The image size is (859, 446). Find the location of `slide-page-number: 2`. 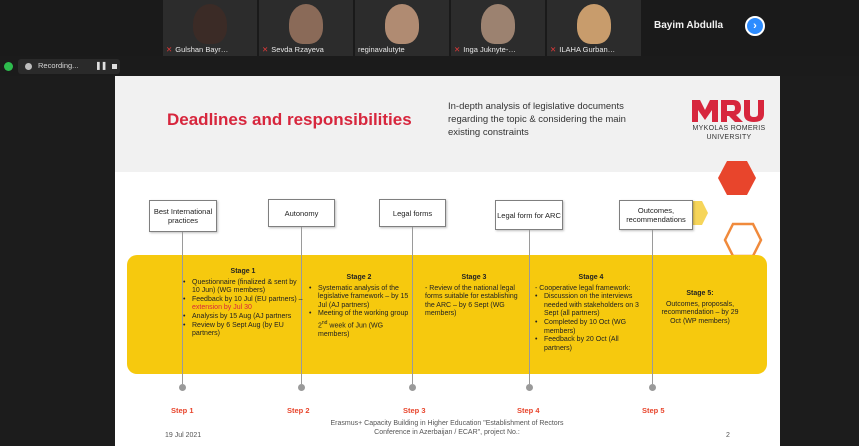

slide-page-number: 2 is located at coordinates (728, 435).